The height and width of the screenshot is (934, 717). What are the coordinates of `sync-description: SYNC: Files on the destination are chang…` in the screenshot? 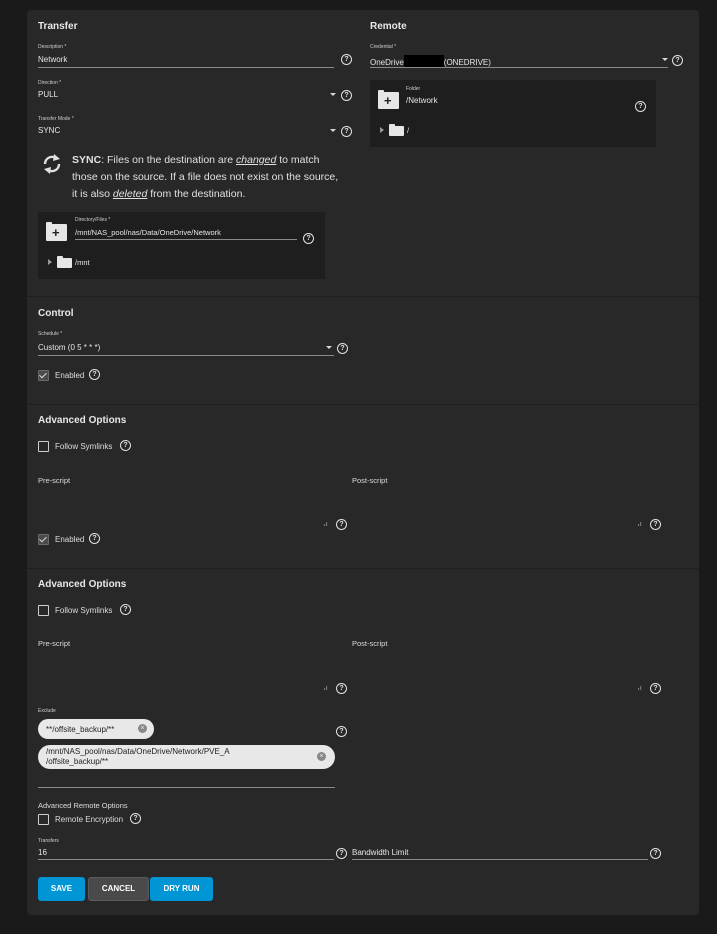 It's located at (205, 177).